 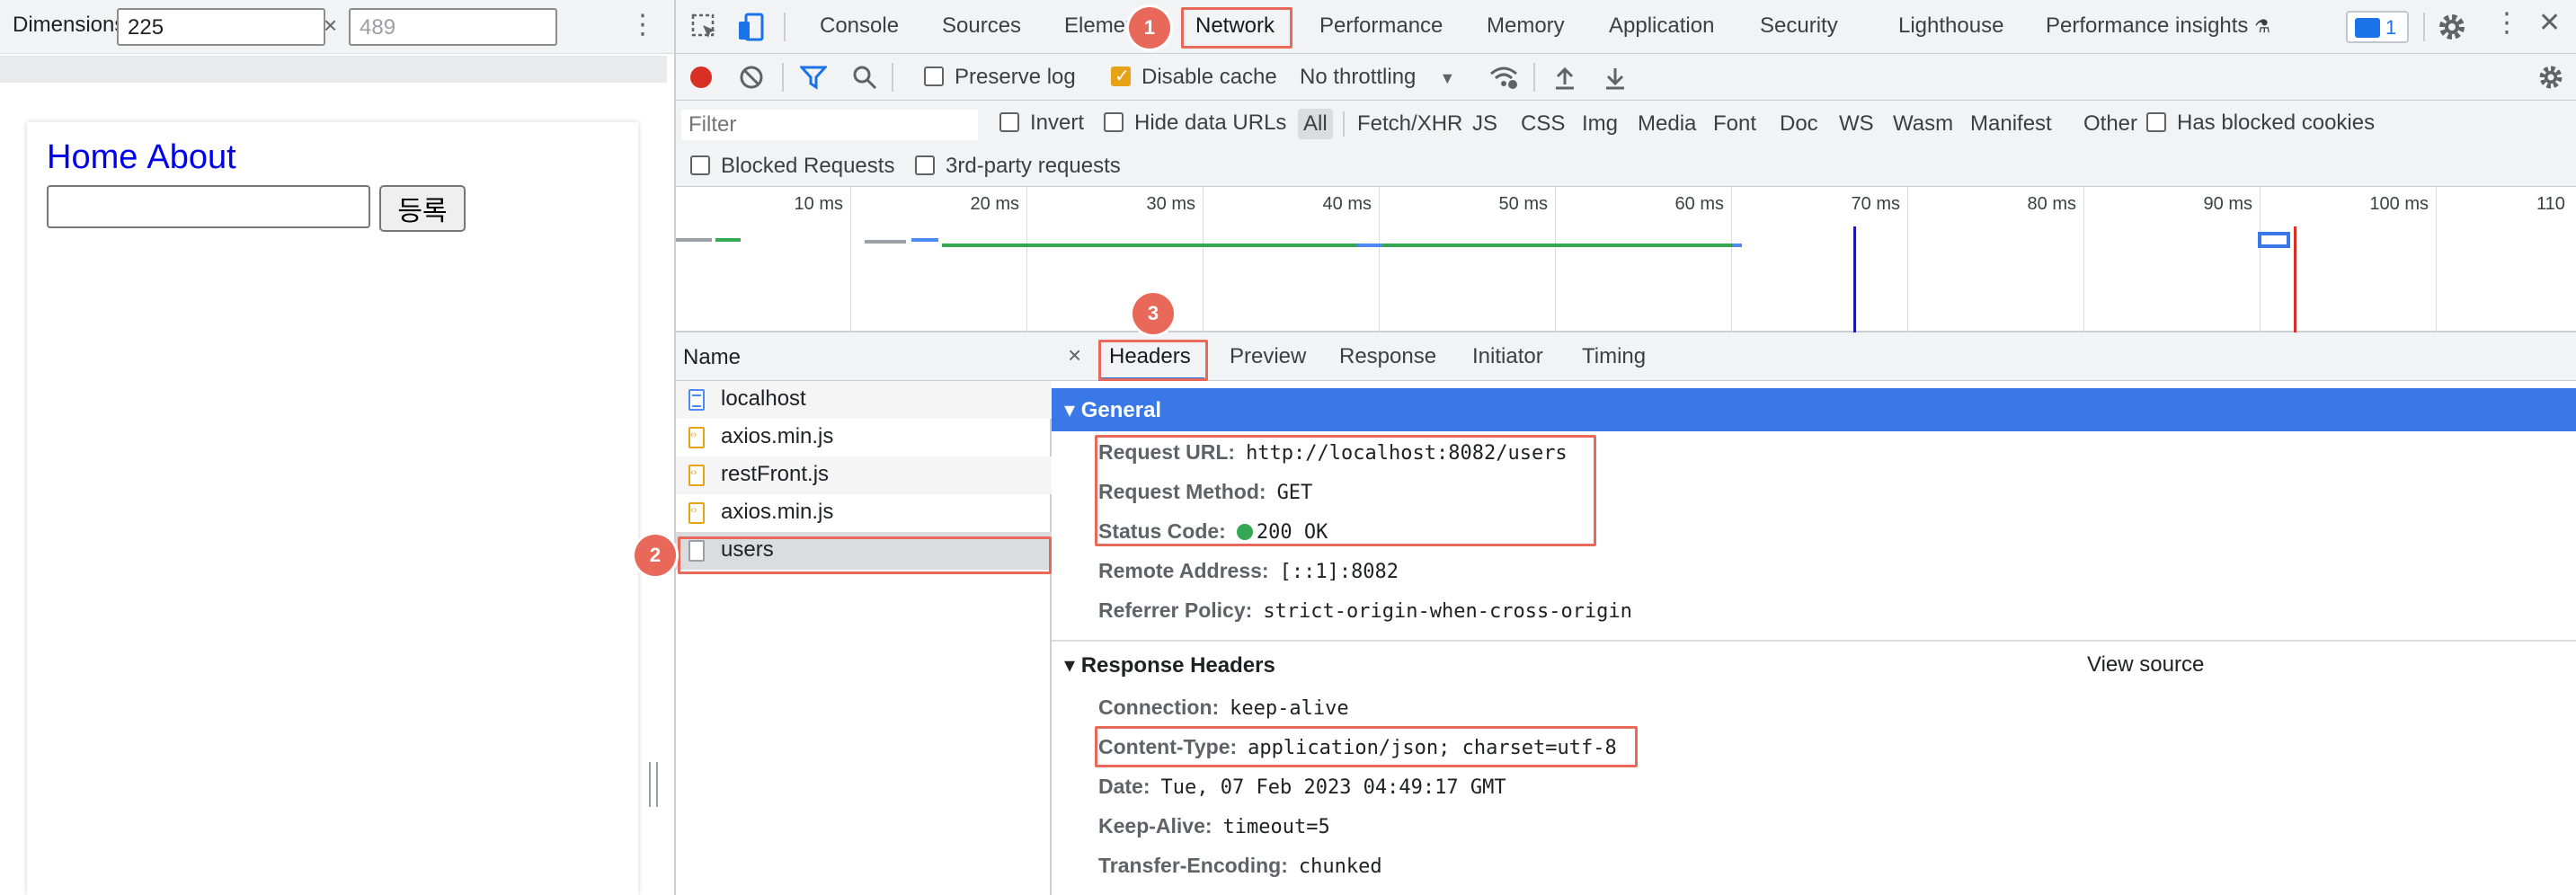 What do you see at coordinates (777, 512) in the screenshot?
I see `request-name: axios.min.js` at bounding box center [777, 512].